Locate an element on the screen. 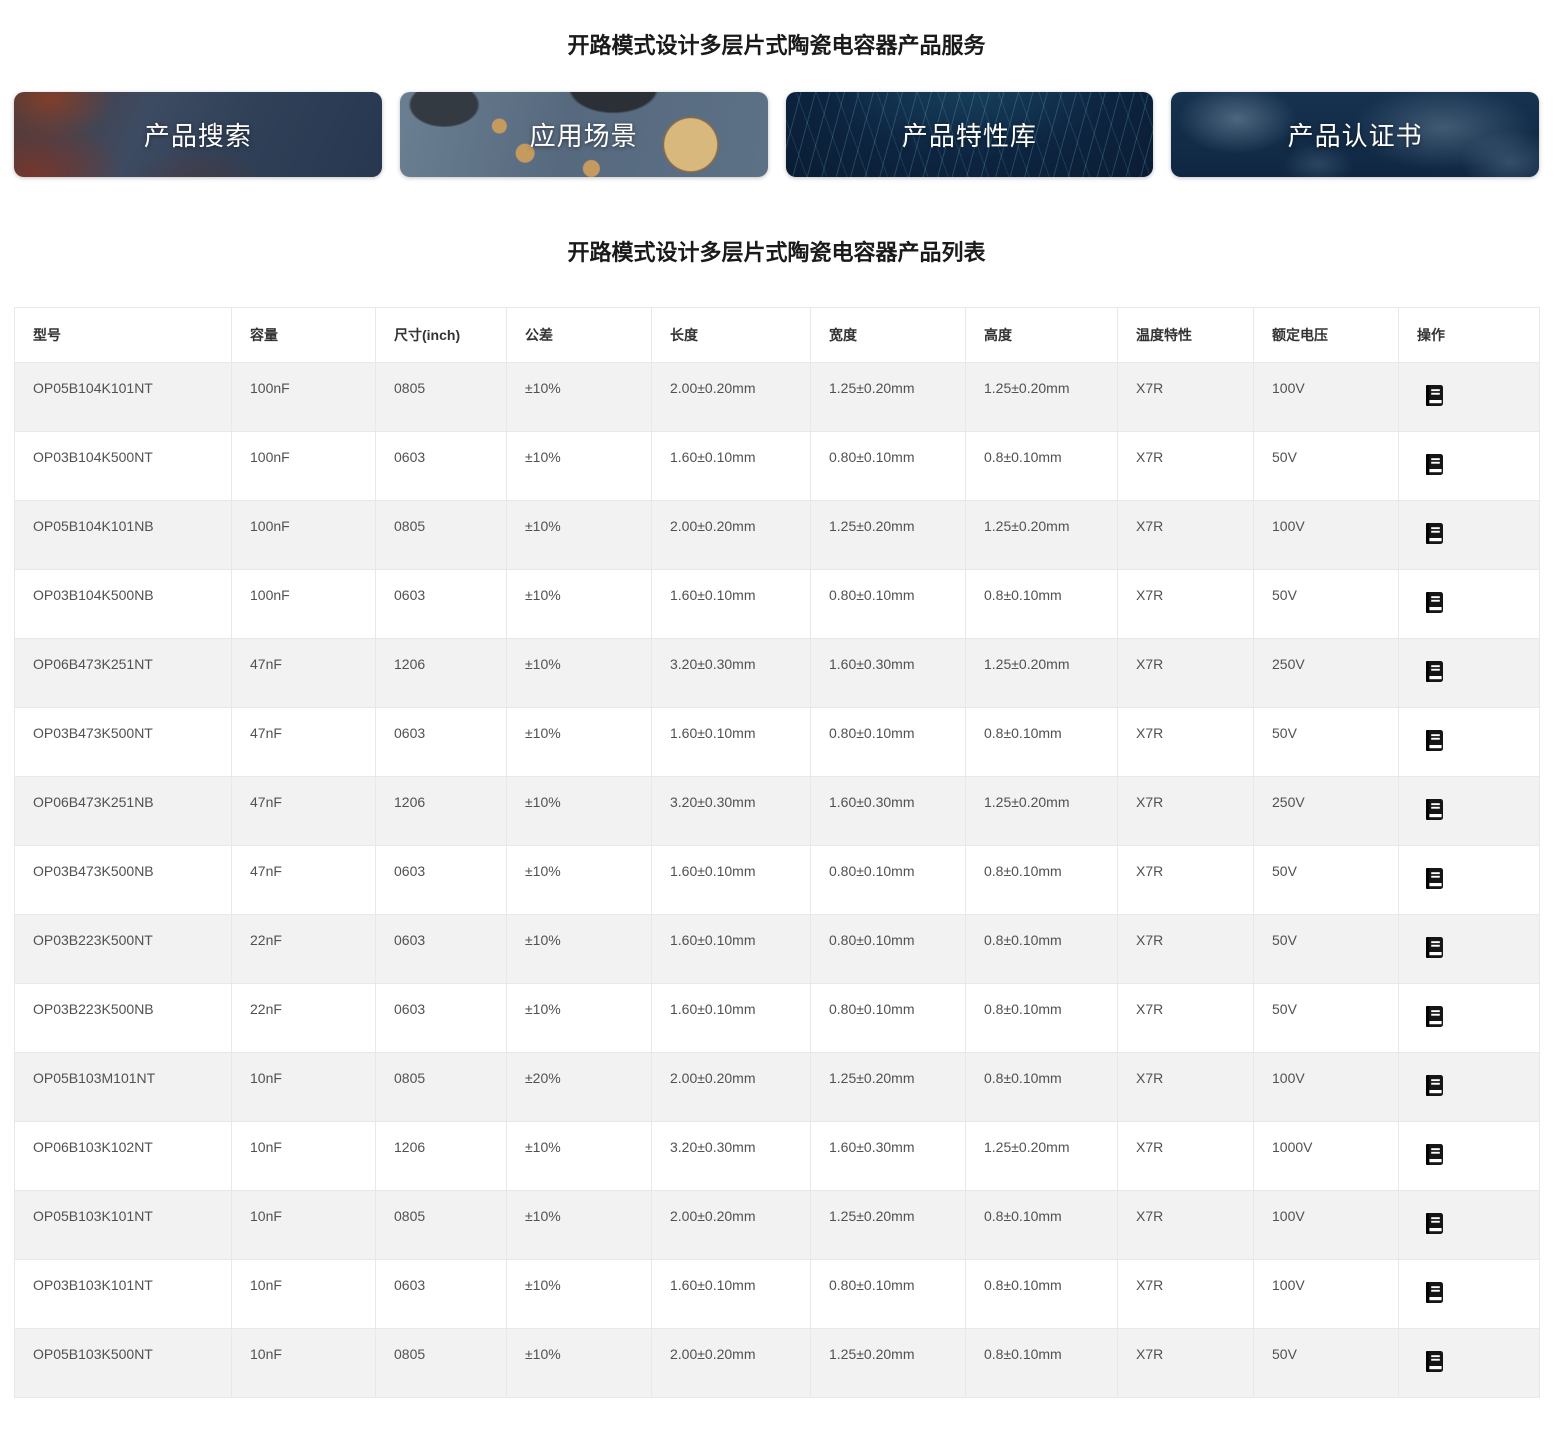  table-header-row: 型号 容量 尺寸(inch) 公差 长度 宽度 高度 温度特性 额定电压 操作 is located at coordinates (777, 335).